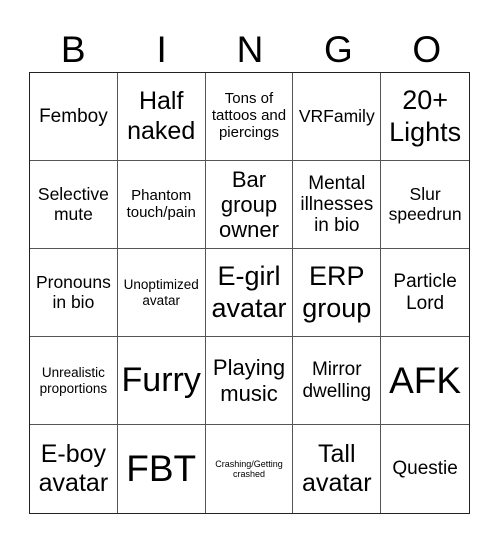 This screenshot has width=500, height=544. I want to click on bingo-header: B I N G O, so click(250, 50).